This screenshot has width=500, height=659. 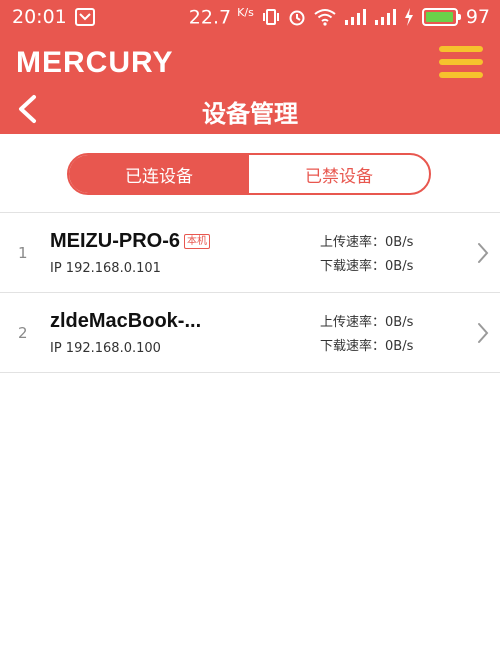 What do you see at coordinates (339, 174) in the screenshot?
I see `tab-blocked: 已禁设备` at bounding box center [339, 174].